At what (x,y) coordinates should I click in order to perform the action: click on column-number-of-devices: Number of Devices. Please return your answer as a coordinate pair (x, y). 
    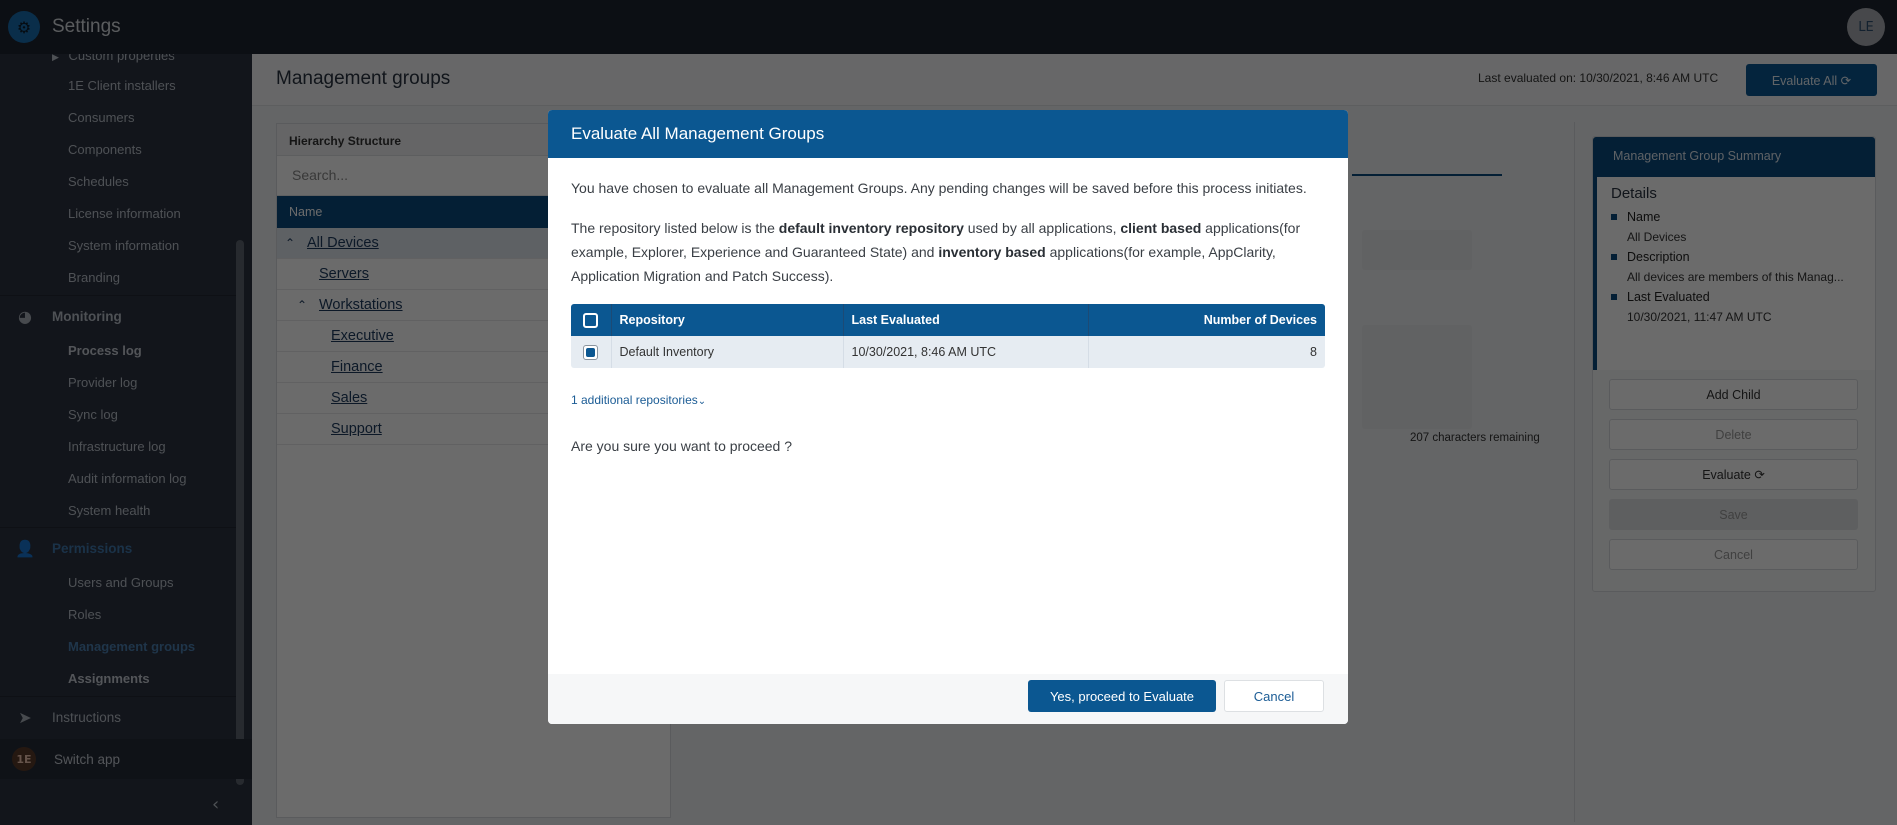
    Looking at the image, I should click on (1206, 320).